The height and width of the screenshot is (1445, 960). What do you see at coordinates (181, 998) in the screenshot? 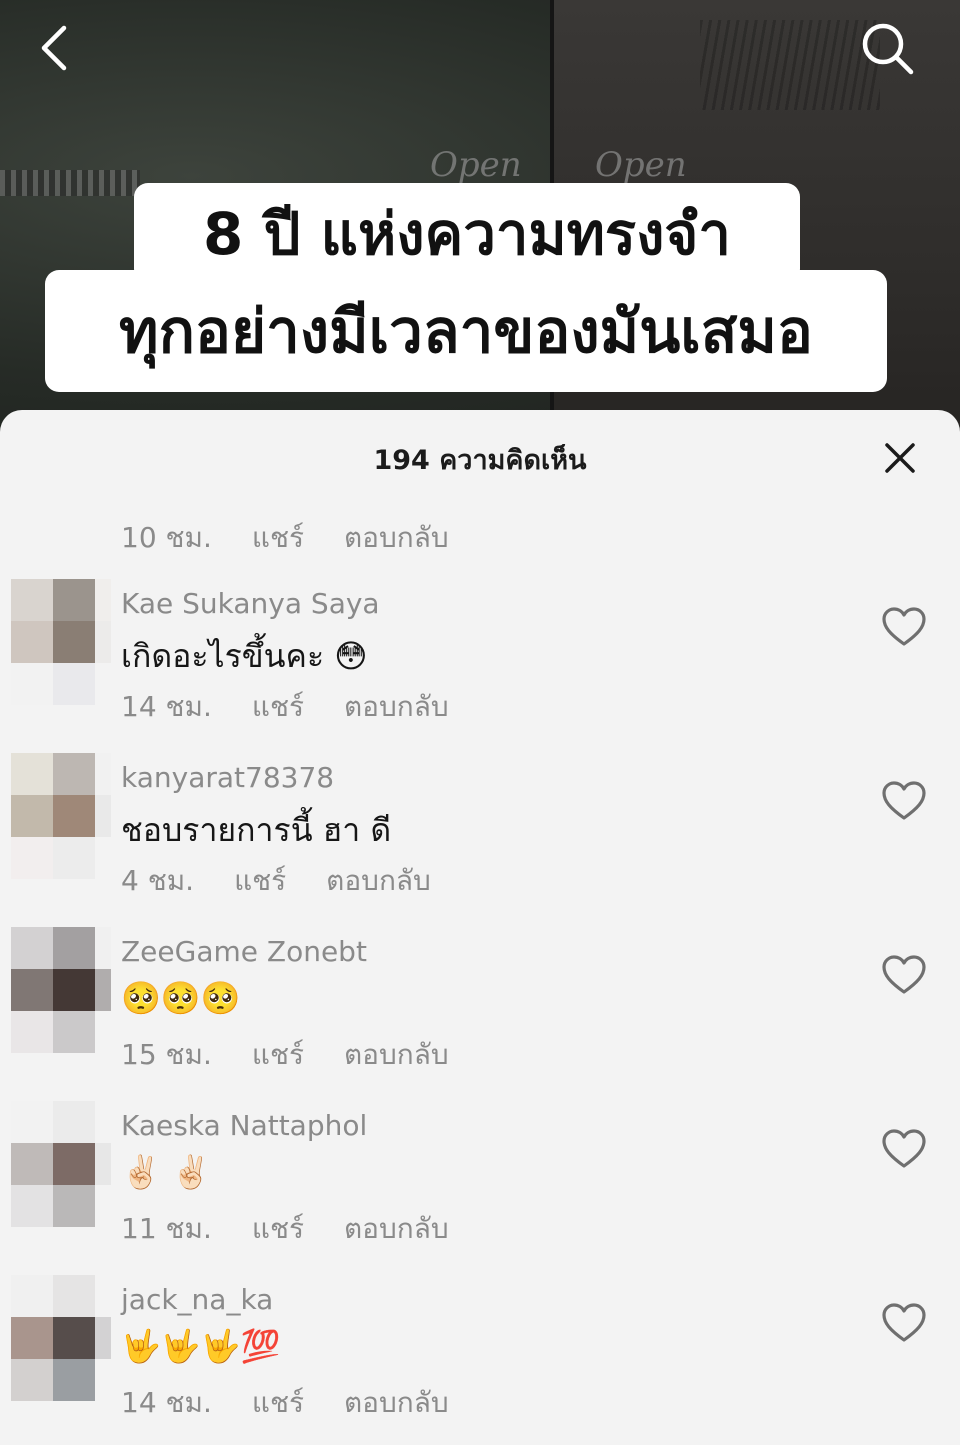
I see `comment-text: 🥺🥺🥺` at bounding box center [181, 998].